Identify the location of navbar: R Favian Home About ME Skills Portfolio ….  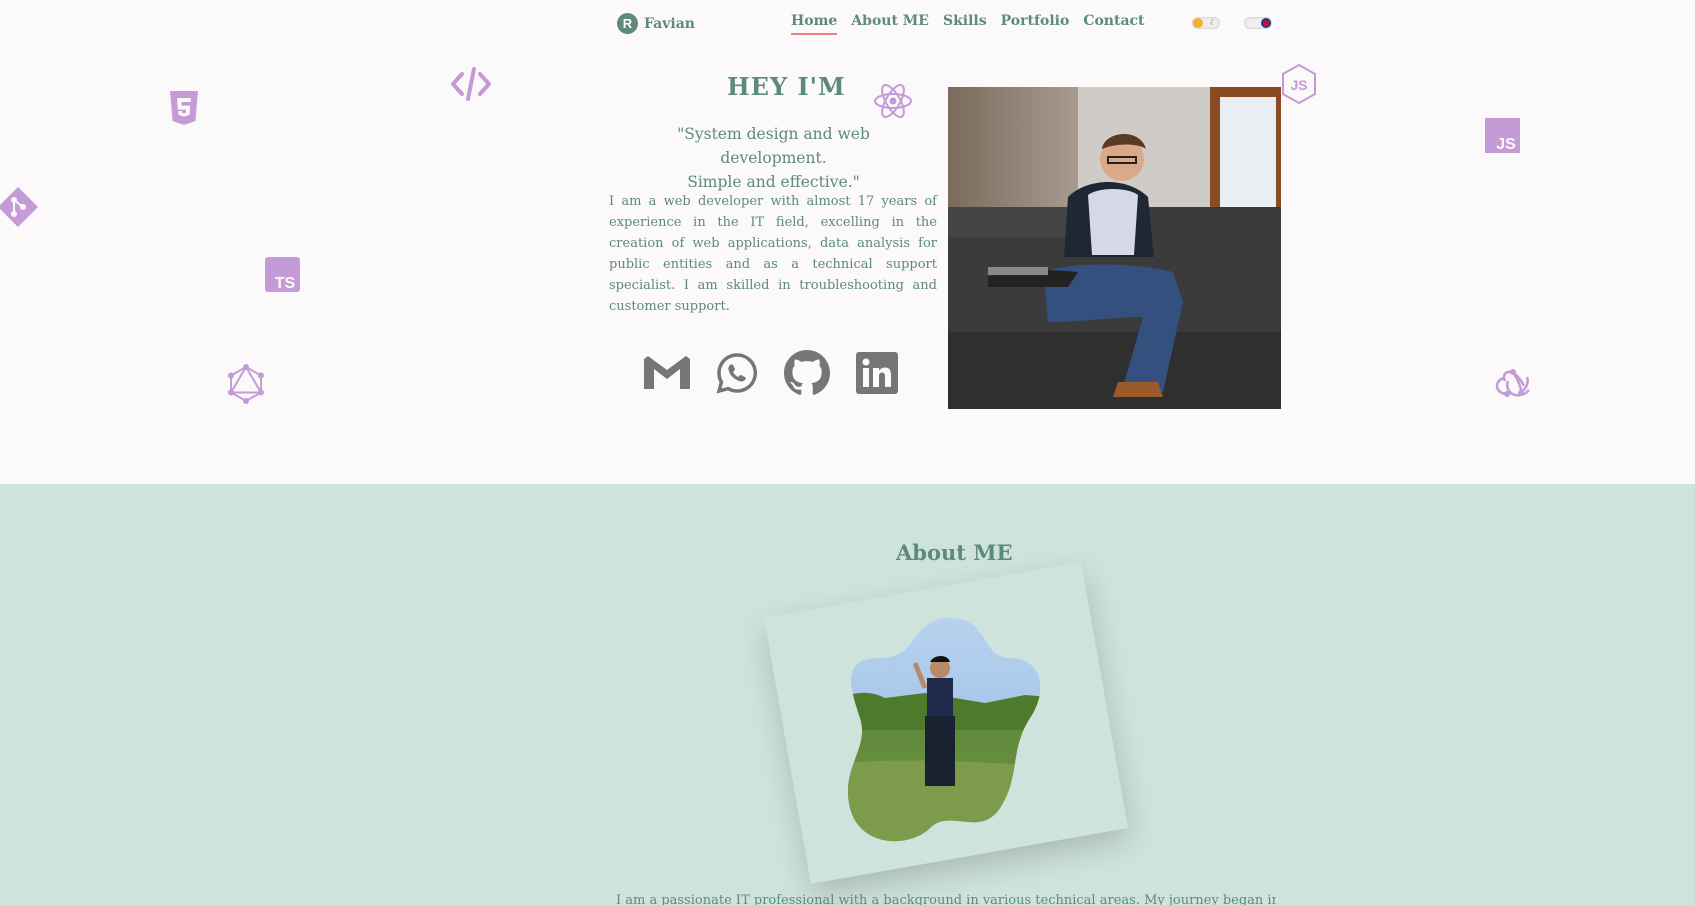
(847, 23).